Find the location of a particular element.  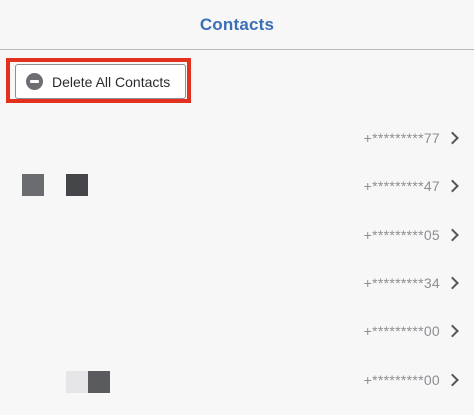

contact-row: +*********05 is located at coordinates (237, 235).